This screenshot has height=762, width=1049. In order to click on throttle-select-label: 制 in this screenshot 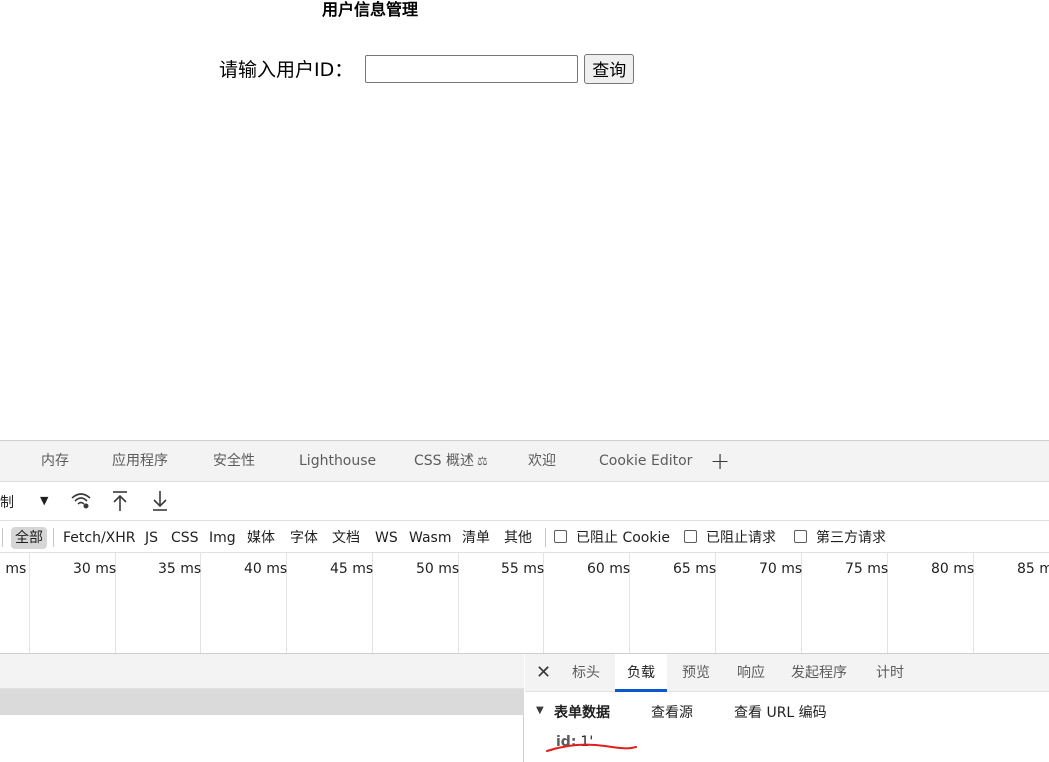, I will do `click(7, 502)`.